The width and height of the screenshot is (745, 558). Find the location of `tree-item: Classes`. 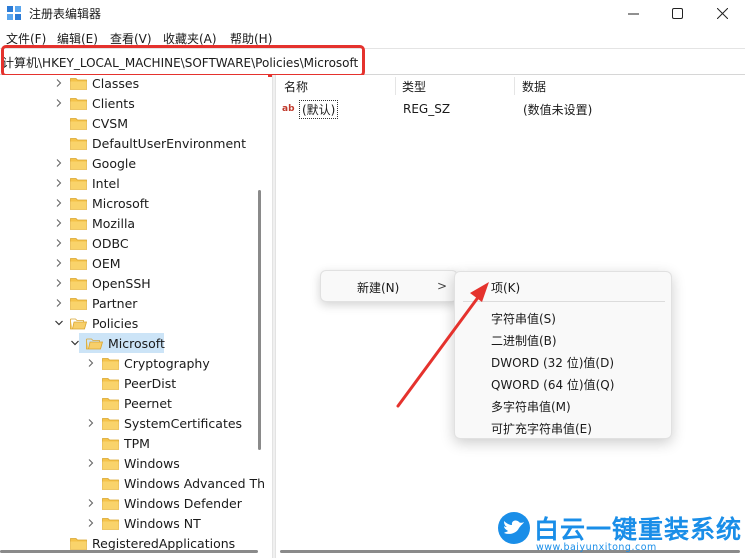

tree-item: Classes is located at coordinates (96, 84).